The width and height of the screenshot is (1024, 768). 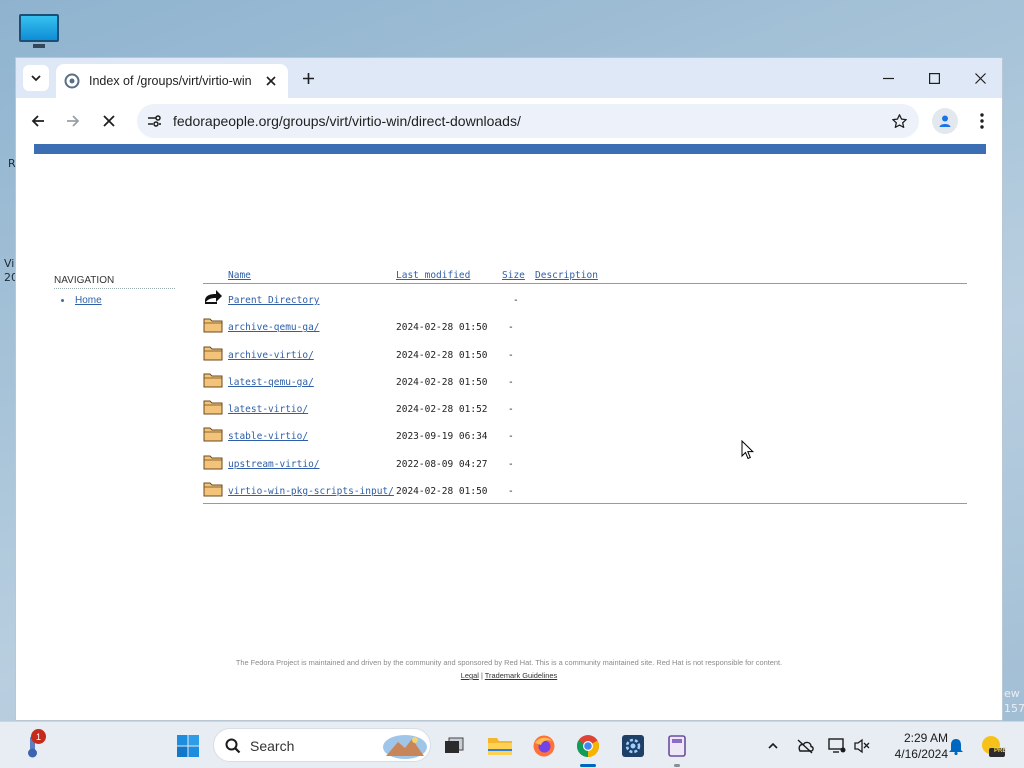 I want to click on file-explorer-button, so click(x=500, y=746).